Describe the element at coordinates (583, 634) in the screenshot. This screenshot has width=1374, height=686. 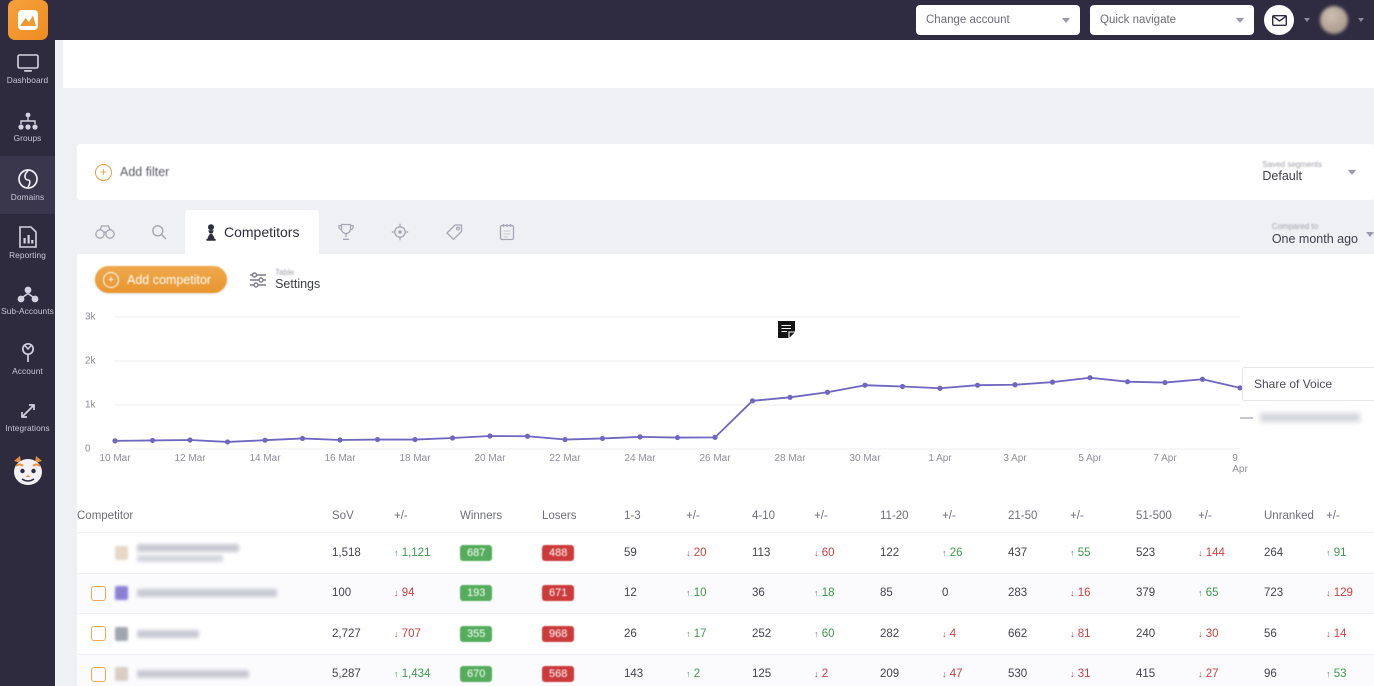
I see `cell-losers: 968` at that location.